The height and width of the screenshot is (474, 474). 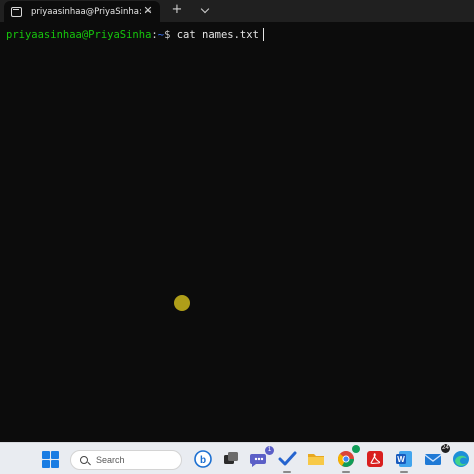 I want to click on tab-title: priyaasinhaa@PriyaSinha: ~, so click(x=91, y=11).